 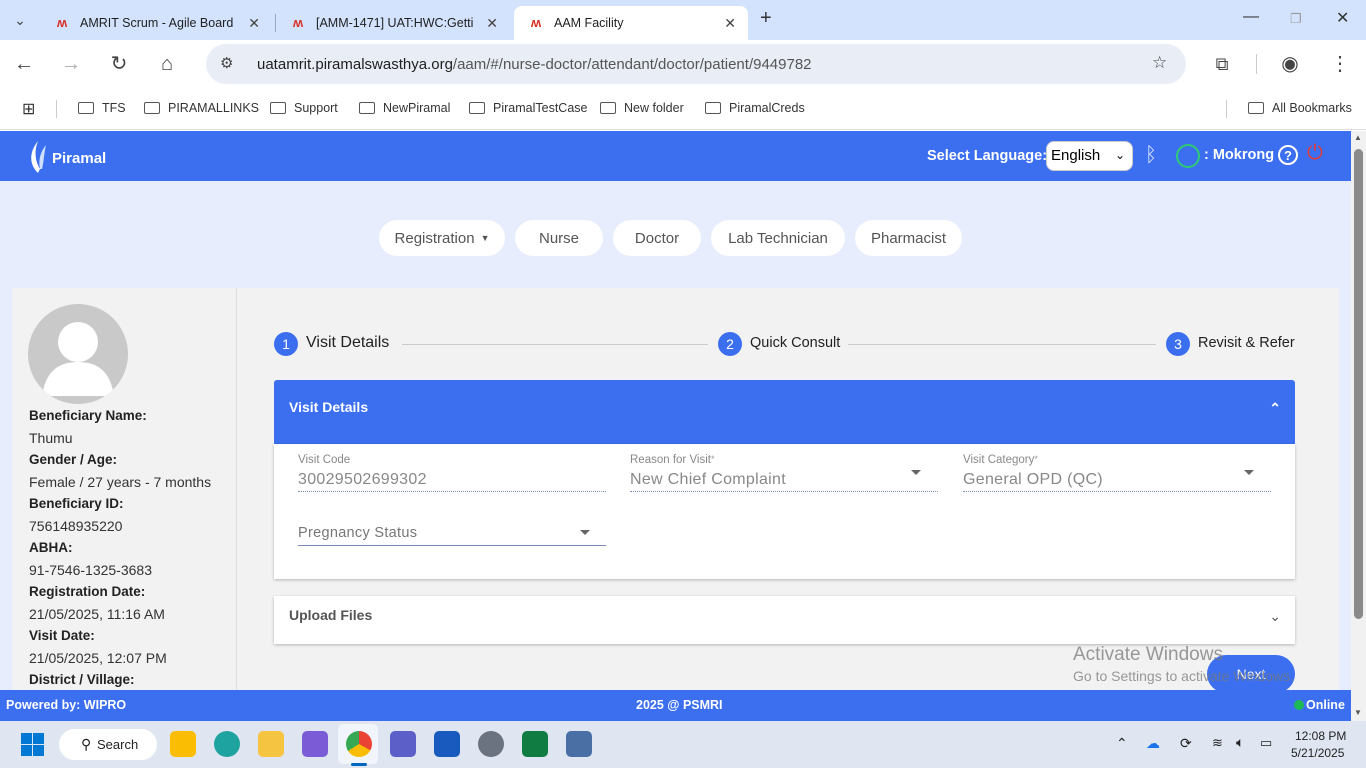 I want to click on reload-icon: ↻, so click(x=119, y=64).